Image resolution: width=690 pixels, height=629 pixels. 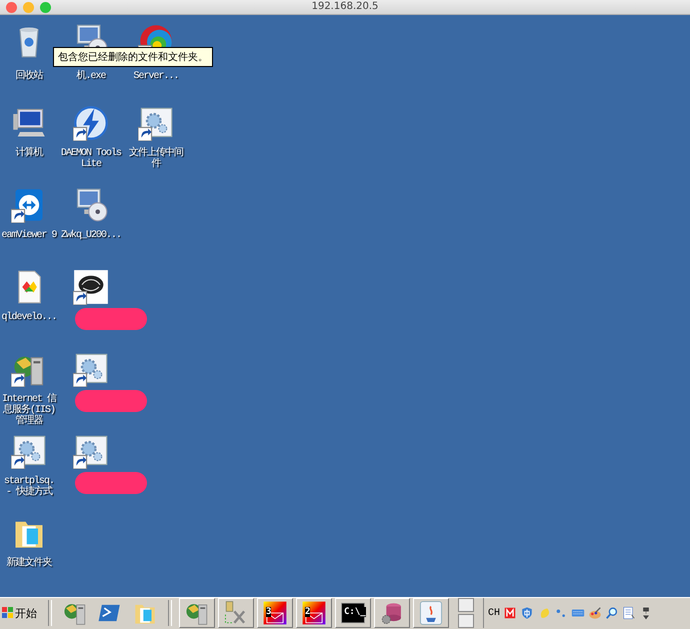 I want to click on paint-icon, so click(x=595, y=613).